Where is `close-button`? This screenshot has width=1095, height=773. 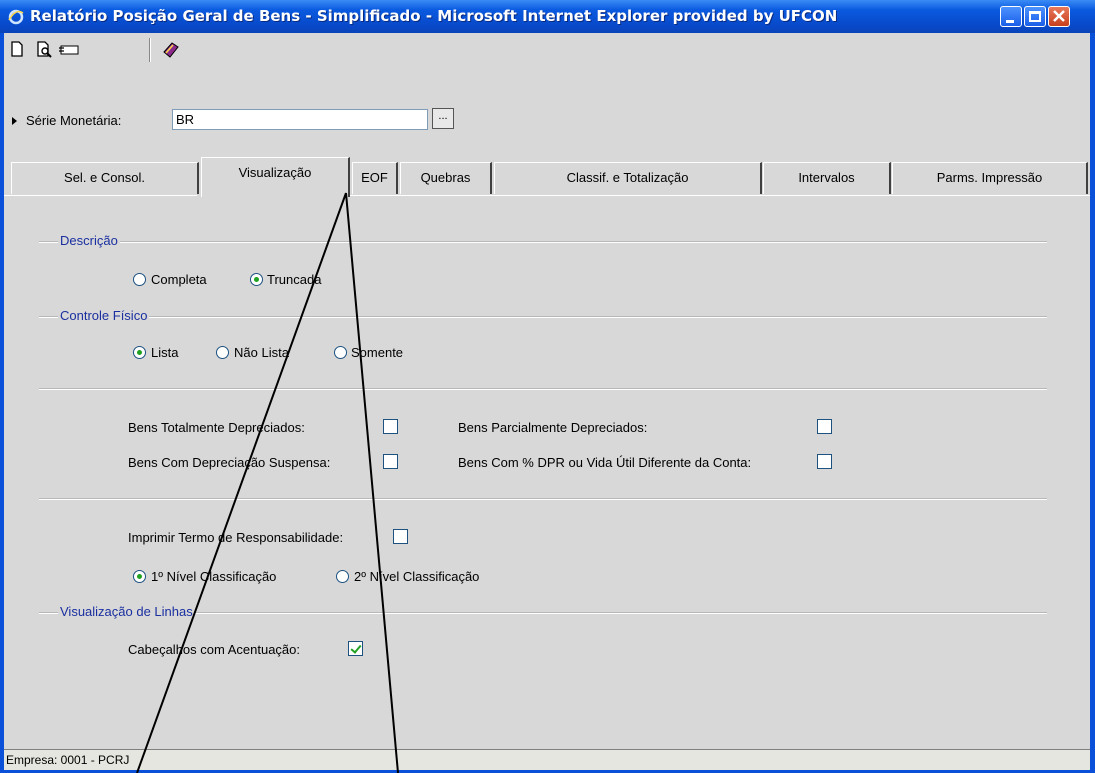
close-button is located at coordinates (1059, 16).